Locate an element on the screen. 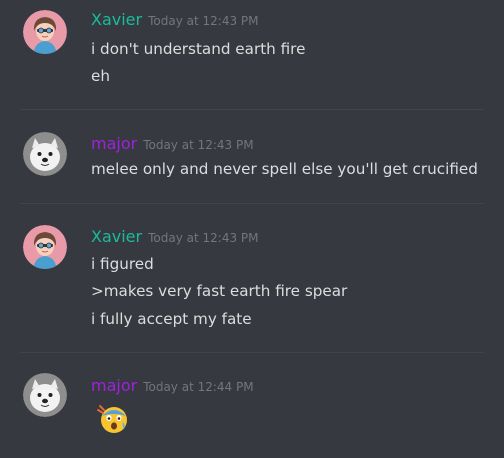  message-header: major Today at 12:43 PM is located at coordinates (172, 143).